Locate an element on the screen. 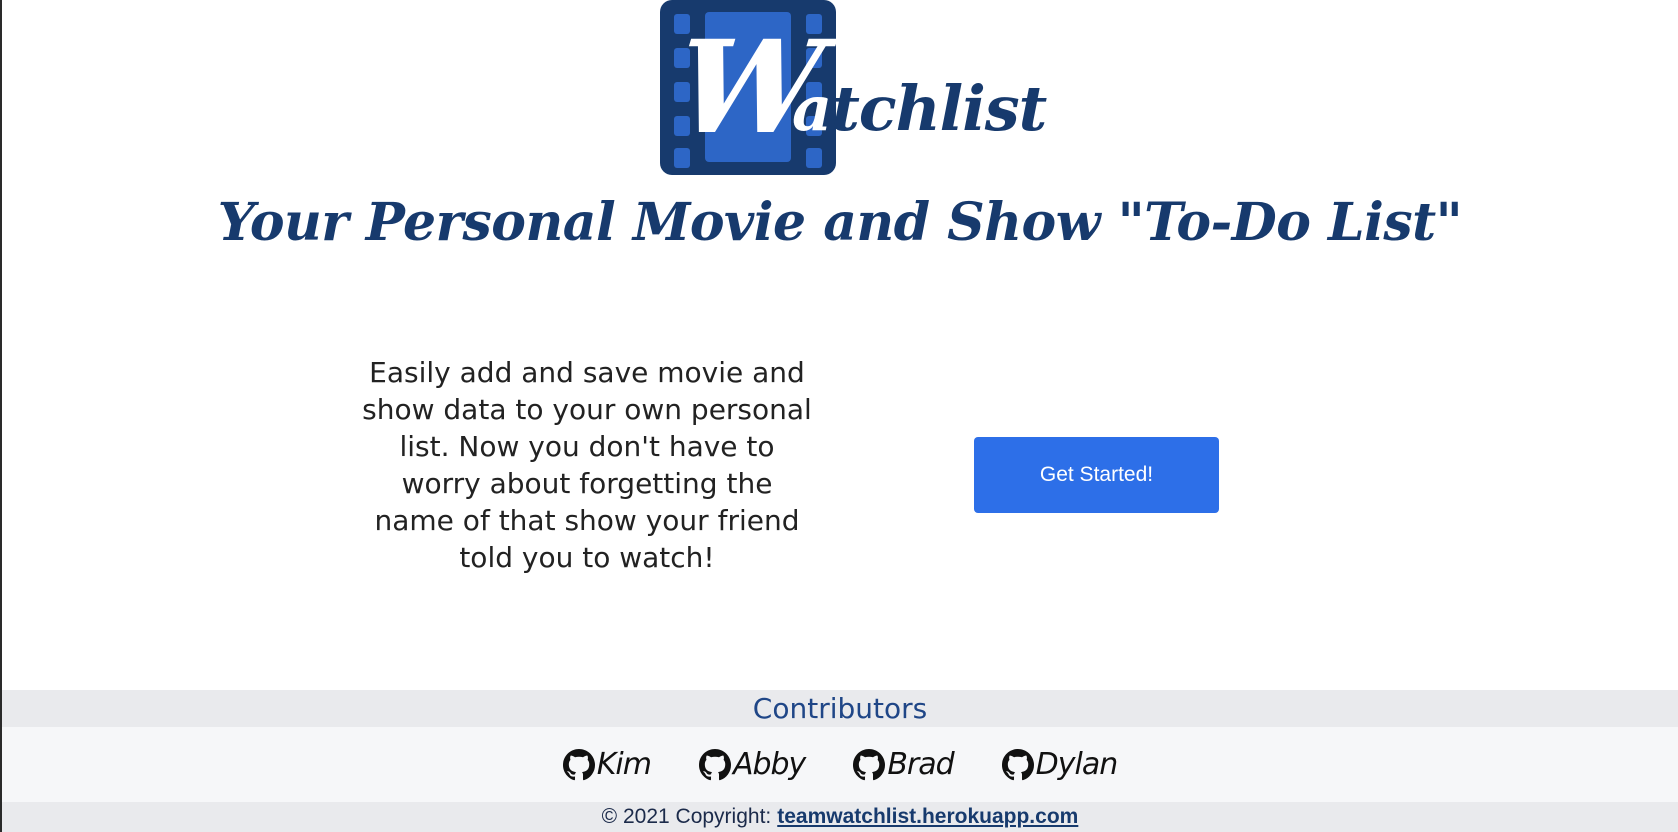 This screenshot has height=832, width=1678. contributor-link-abby: Abby is located at coordinates (752, 764).